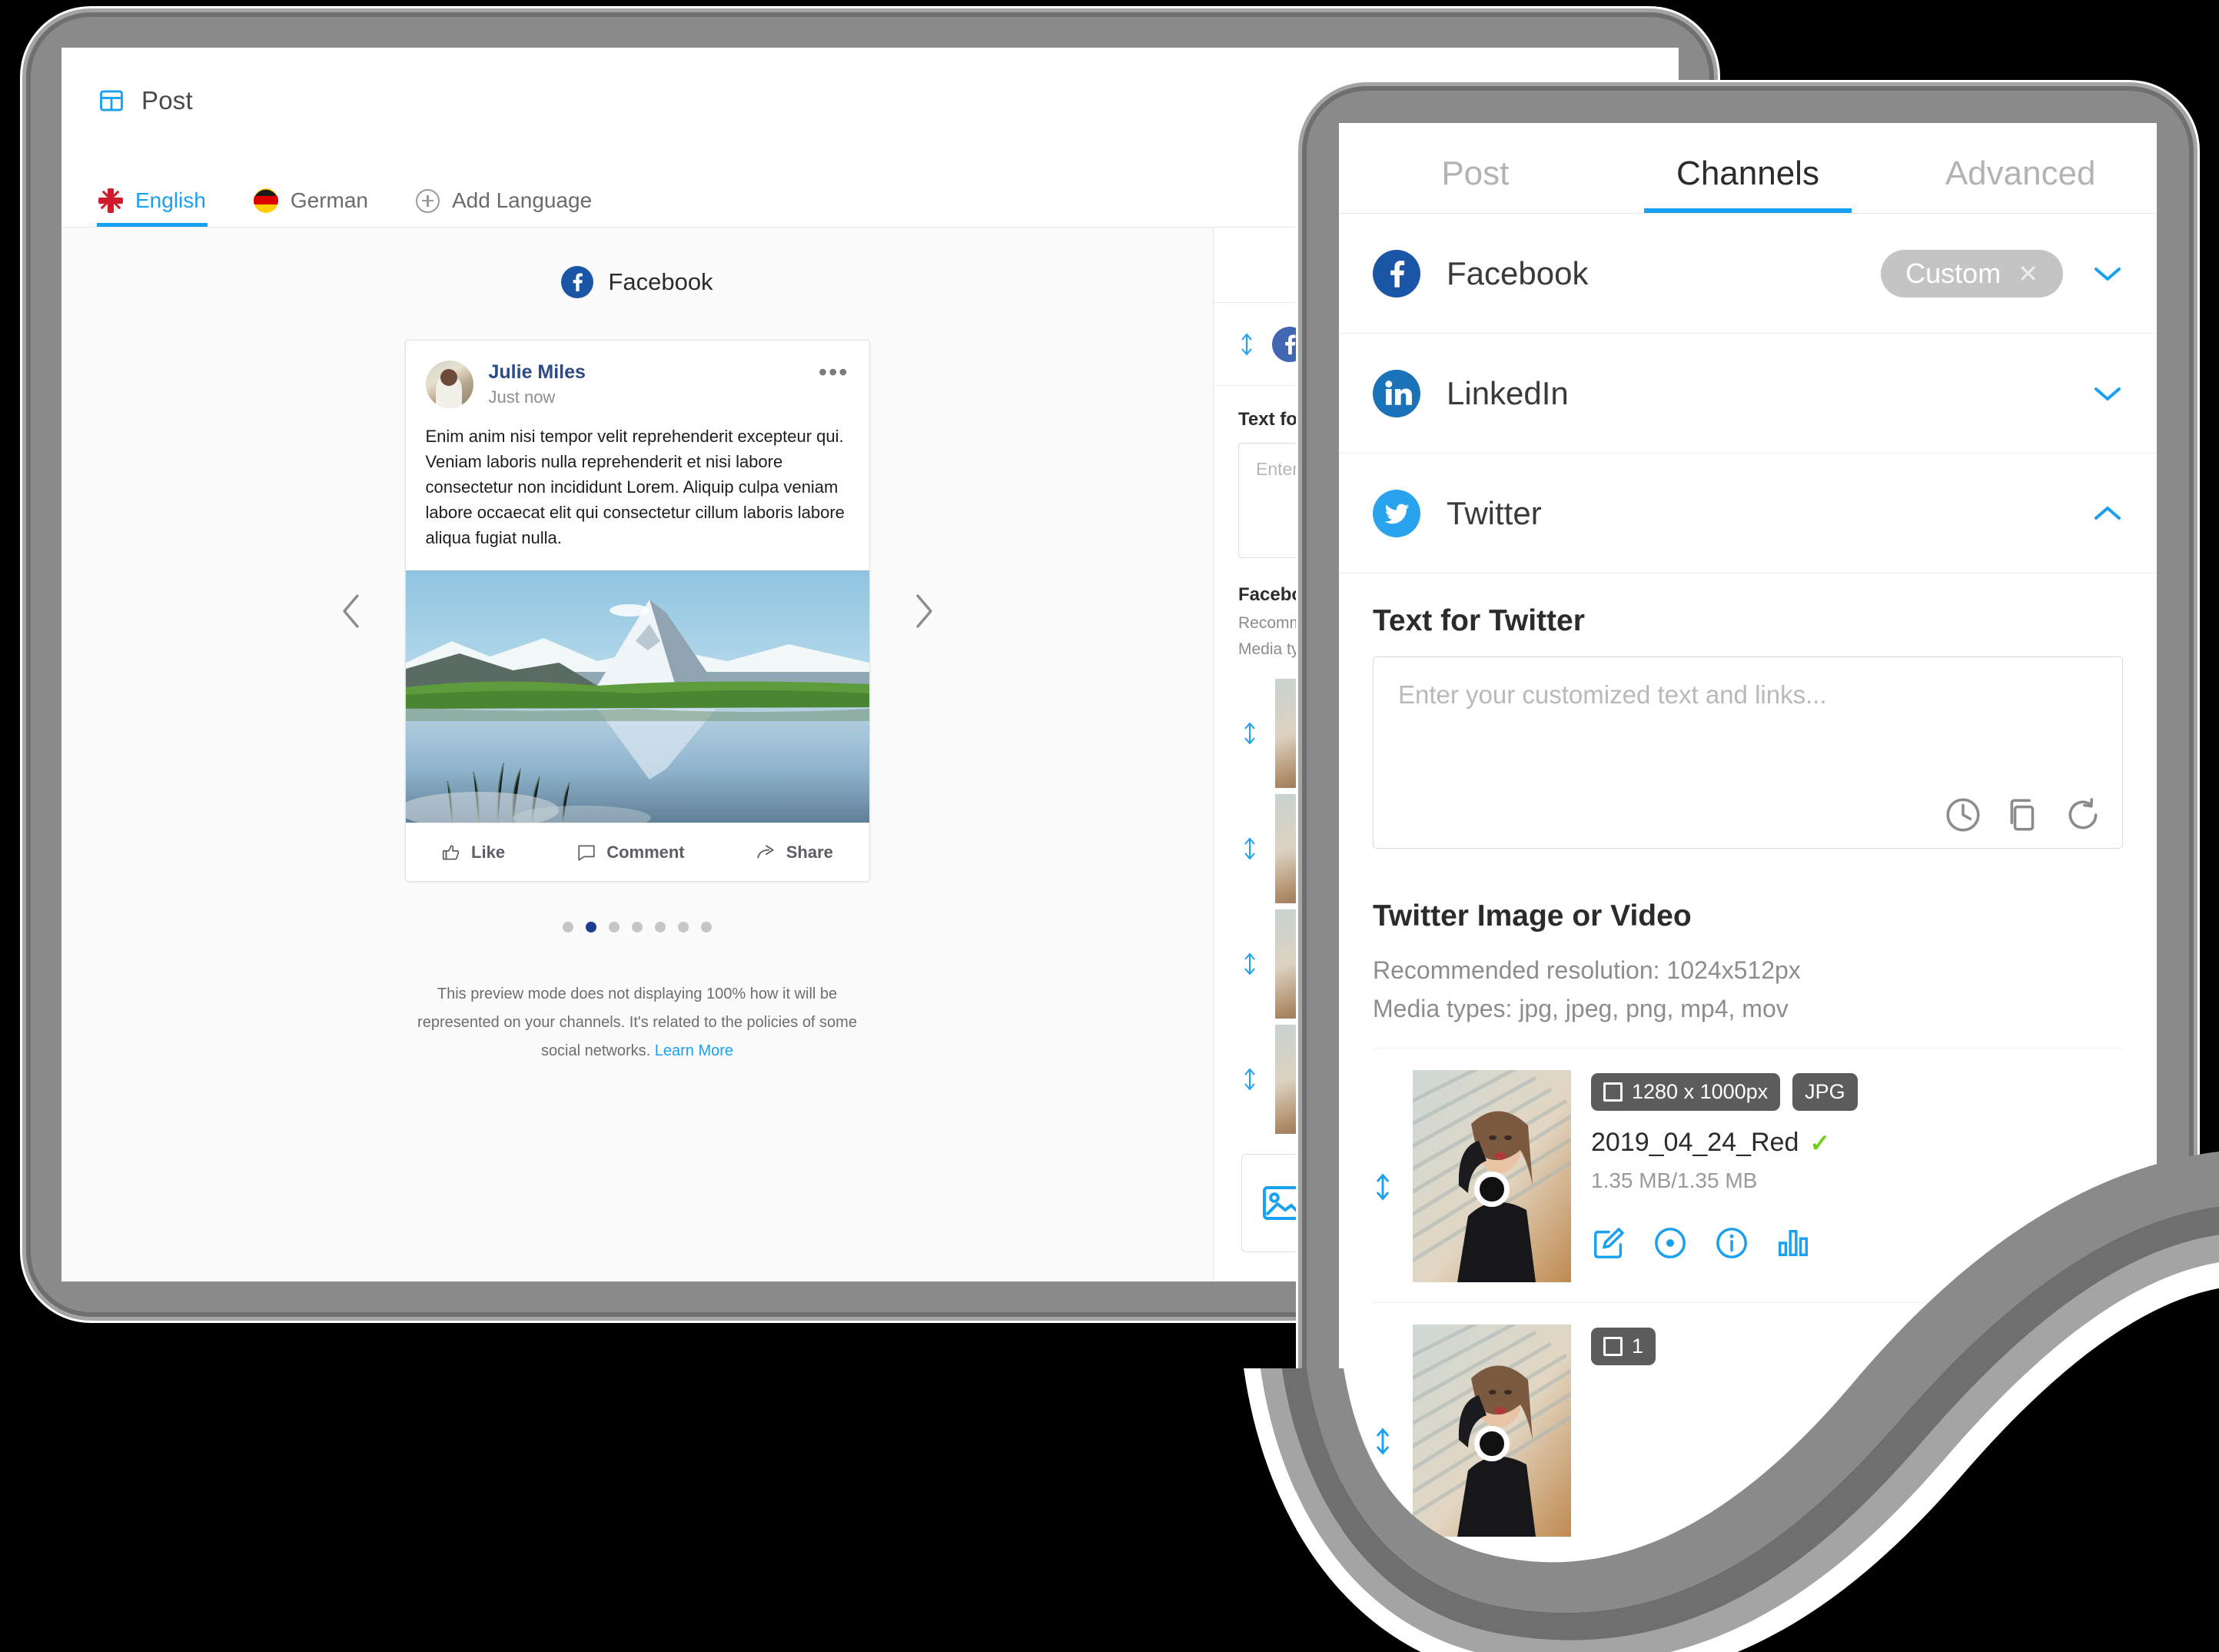 The image size is (2219, 1652). What do you see at coordinates (1587, 970) in the screenshot?
I see `twitter-media-resolution: Recommended resolution: 1024x512px` at bounding box center [1587, 970].